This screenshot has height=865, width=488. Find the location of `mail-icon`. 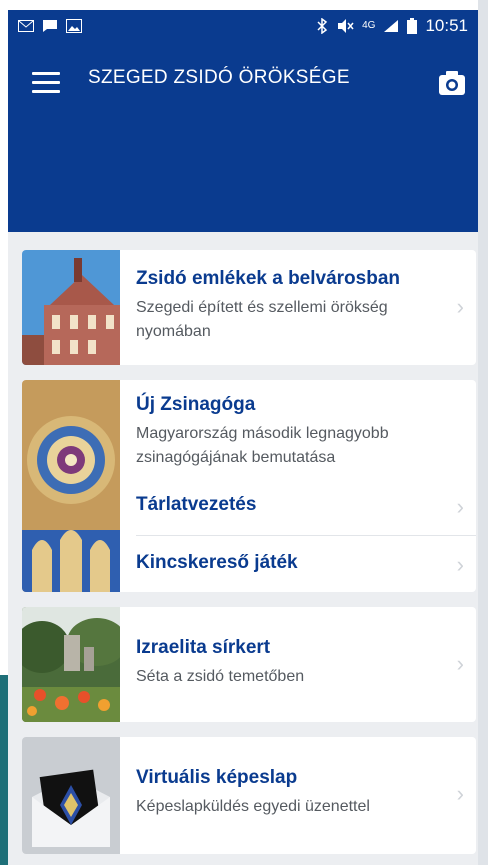

mail-icon is located at coordinates (26, 26).